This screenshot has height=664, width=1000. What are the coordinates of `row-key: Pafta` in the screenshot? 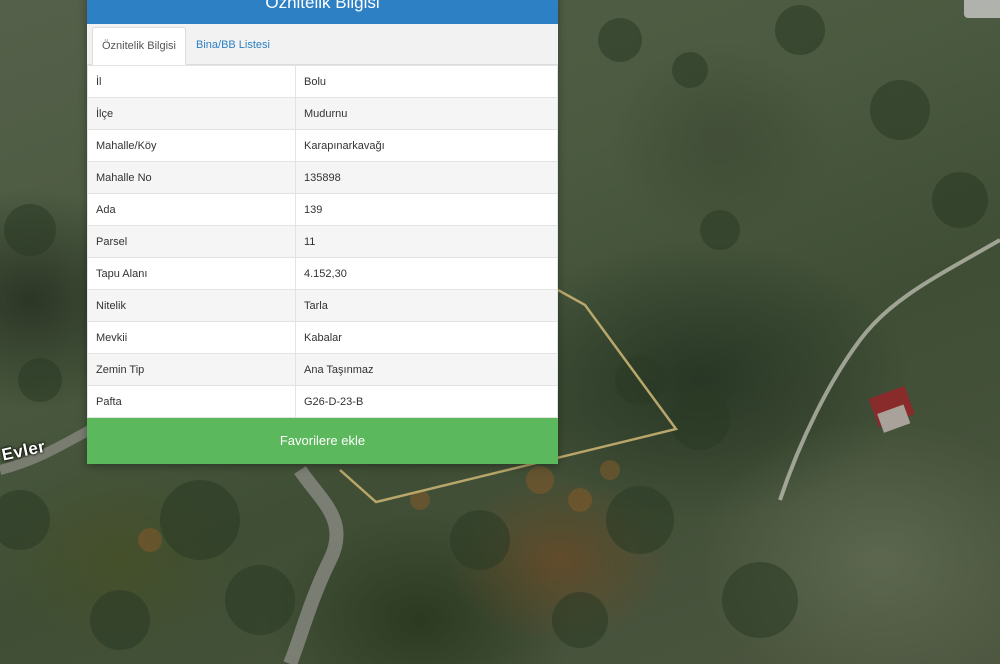 It's located at (191, 401).